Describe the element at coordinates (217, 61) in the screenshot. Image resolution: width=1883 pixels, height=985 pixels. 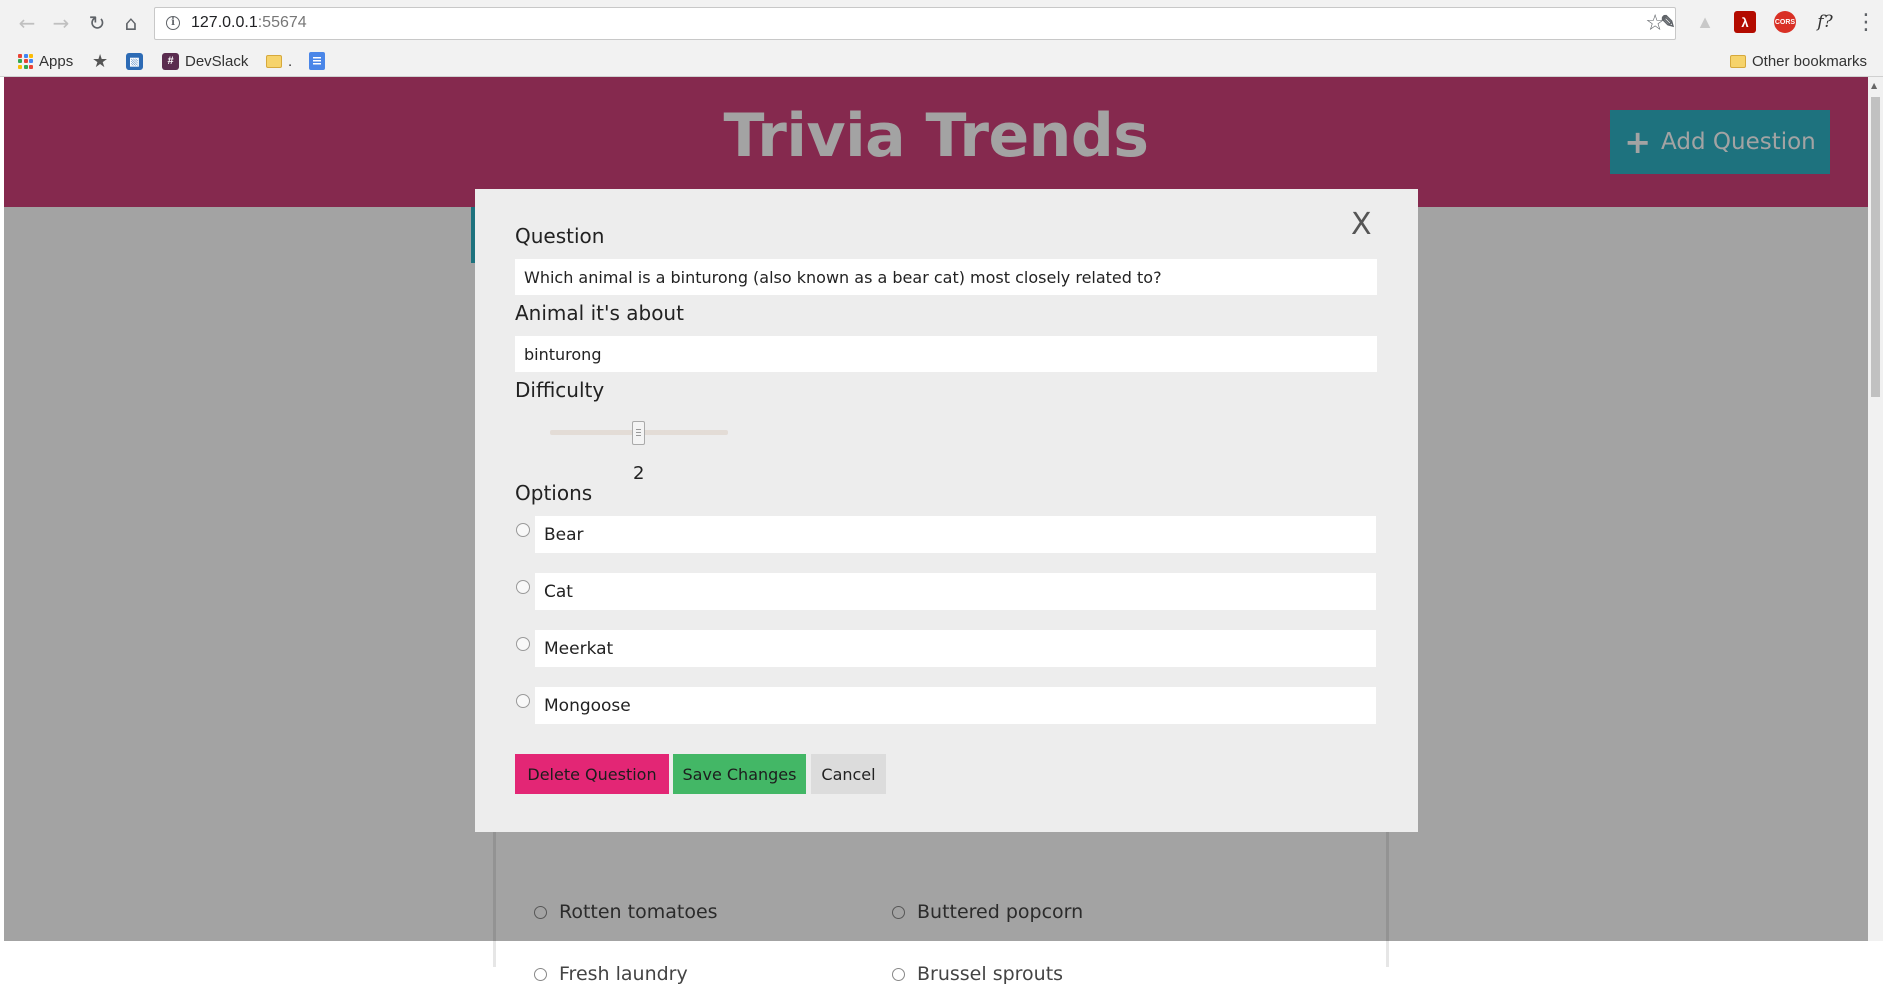
I see `bookmark-devslack-label: DevSlack` at that location.